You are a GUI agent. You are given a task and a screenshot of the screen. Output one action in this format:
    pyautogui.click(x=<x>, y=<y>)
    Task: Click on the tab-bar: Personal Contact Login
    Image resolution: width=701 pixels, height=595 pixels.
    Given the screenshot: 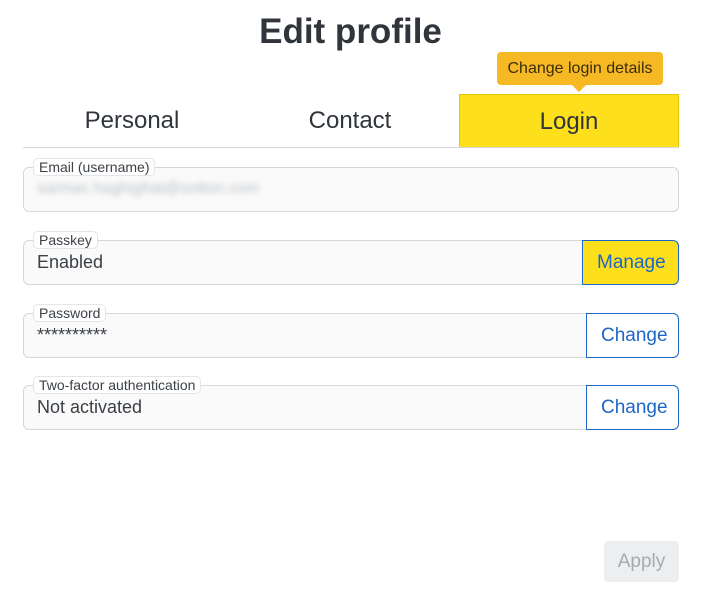 What is the action you would take?
    pyautogui.click(x=351, y=121)
    